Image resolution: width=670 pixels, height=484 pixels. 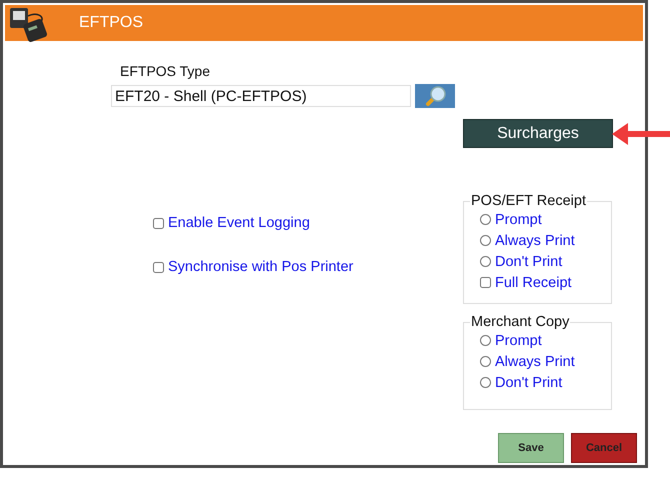 What do you see at coordinates (528, 201) in the screenshot?
I see `group-title: POS/EFT Receipt` at bounding box center [528, 201].